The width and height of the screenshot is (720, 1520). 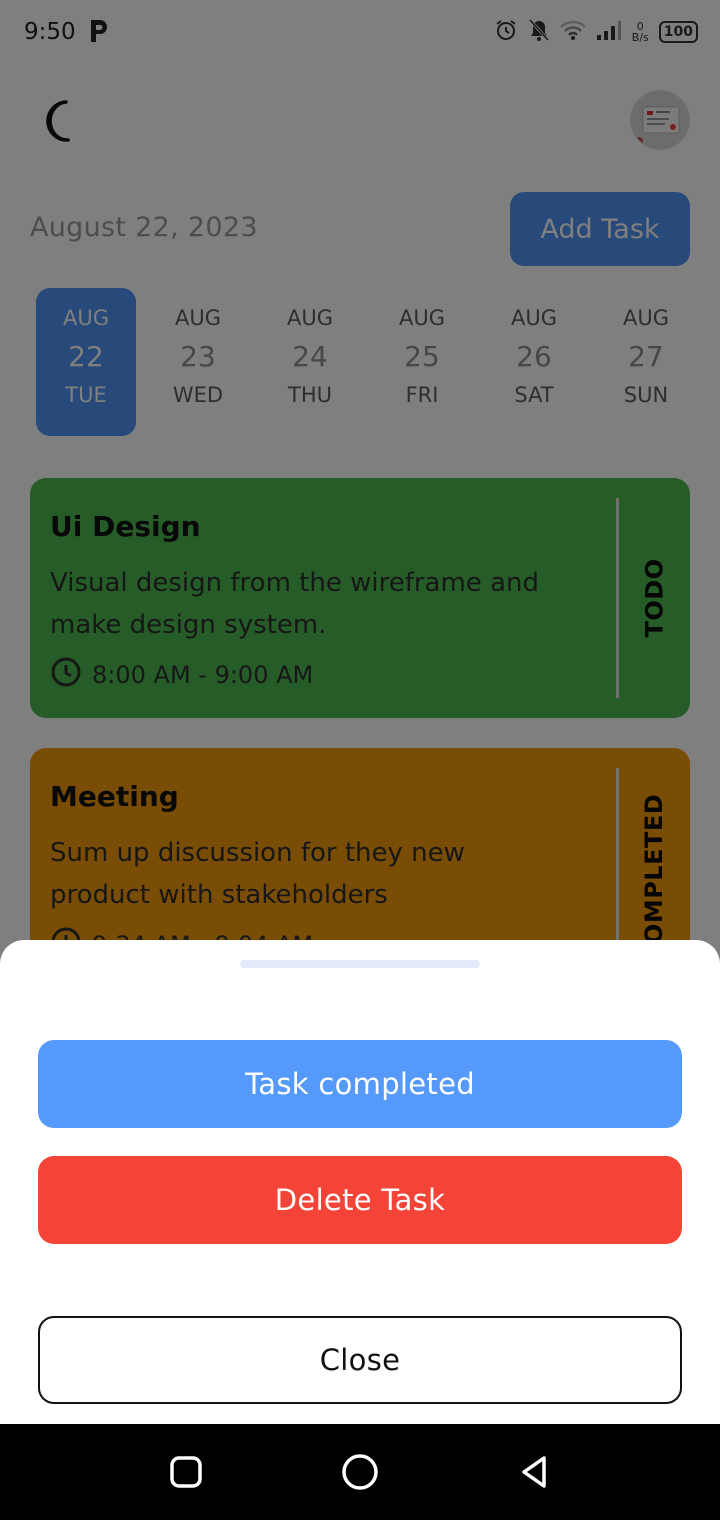 What do you see at coordinates (186, 1472) in the screenshot?
I see `recents-square-icon` at bounding box center [186, 1472].